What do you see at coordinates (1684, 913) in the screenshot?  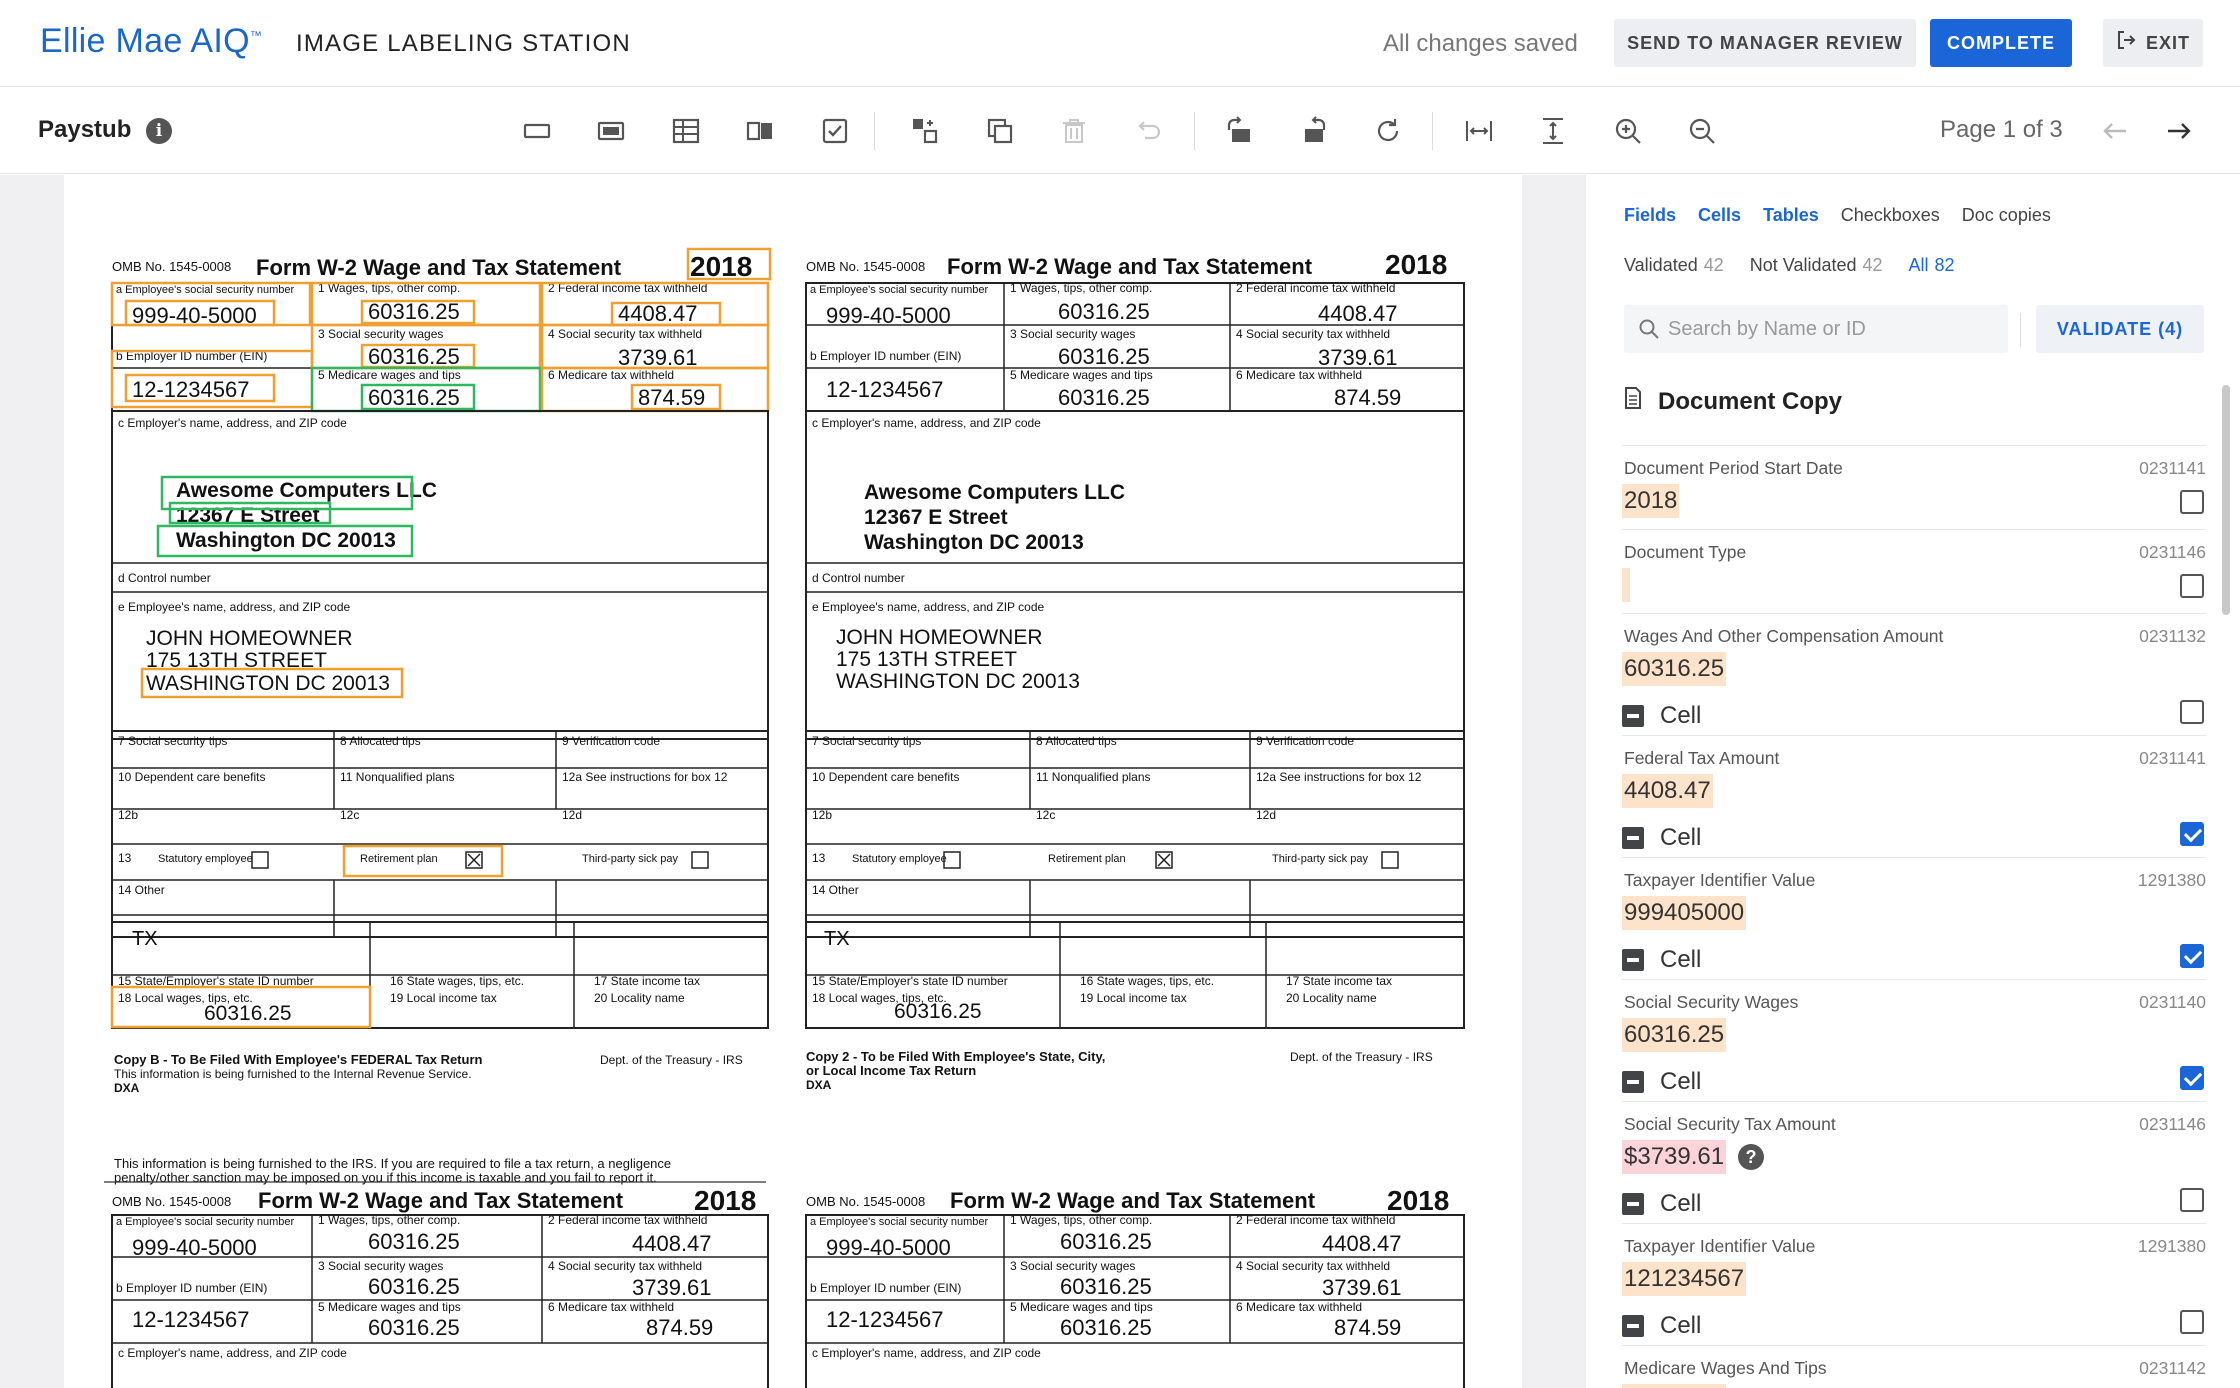 I see `field-value: 999405000` at bounding box center [1684, 913].